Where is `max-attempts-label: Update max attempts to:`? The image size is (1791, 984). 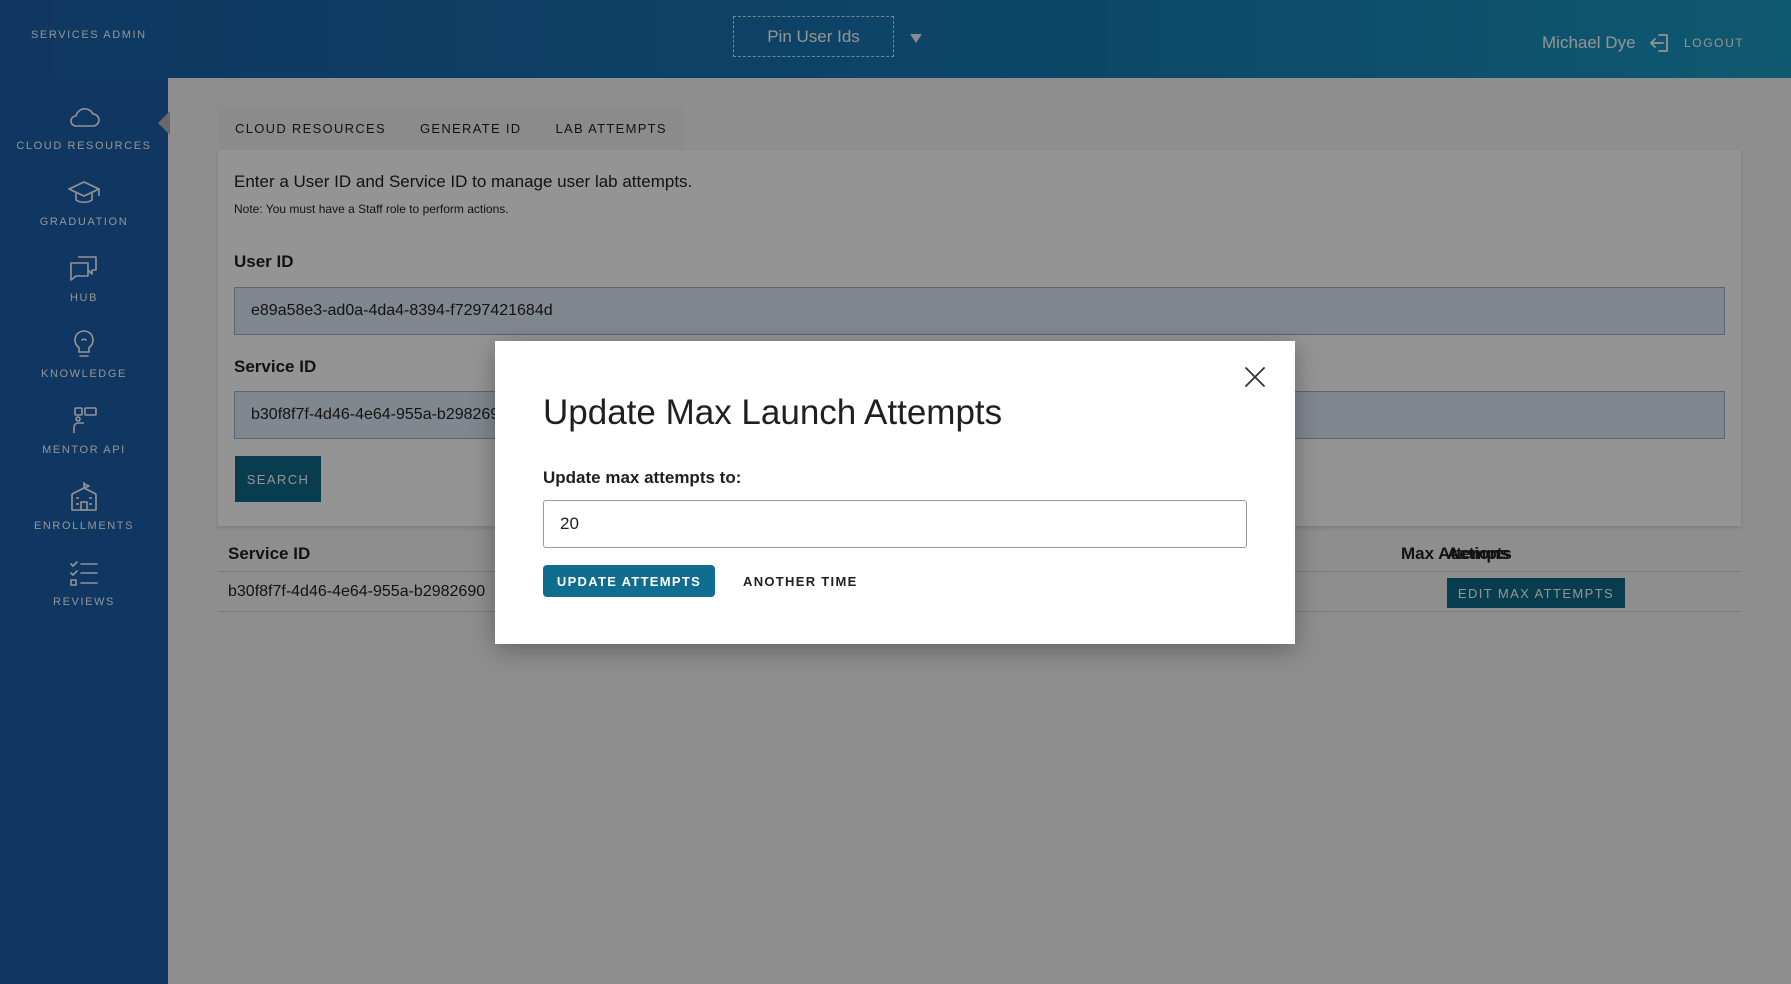 max-attempts-label: Update max attempts to: is located at coordinates (642, 477).